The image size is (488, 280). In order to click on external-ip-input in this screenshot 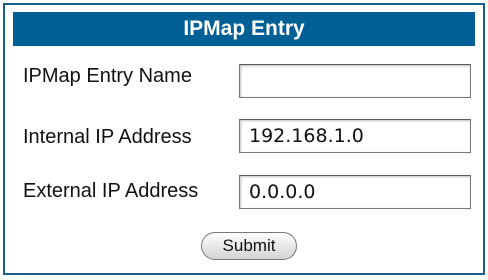, I will do `click(355, 192)`.